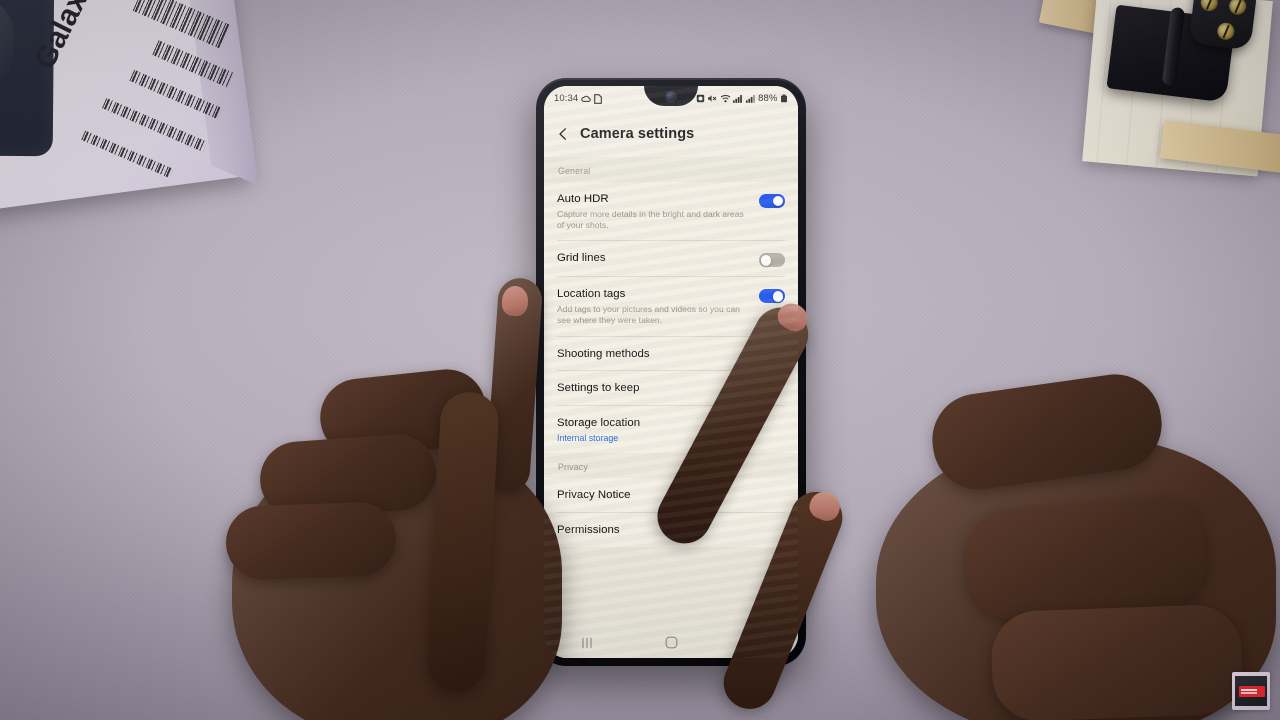  What do you see at coordinates (671, 258) in the screenshot?
I see `setting-row-grid-lines: Grid lines` at bounding box center [671, 258].